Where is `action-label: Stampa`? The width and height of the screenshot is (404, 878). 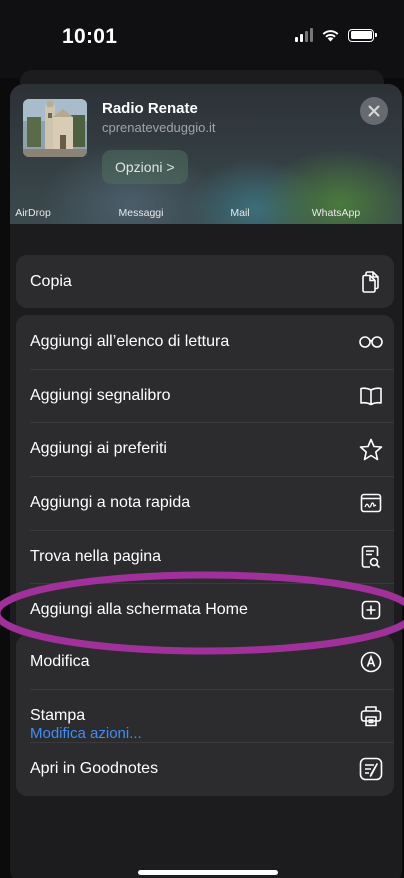
action-label: Stampa is located at coordinates (58, 715).